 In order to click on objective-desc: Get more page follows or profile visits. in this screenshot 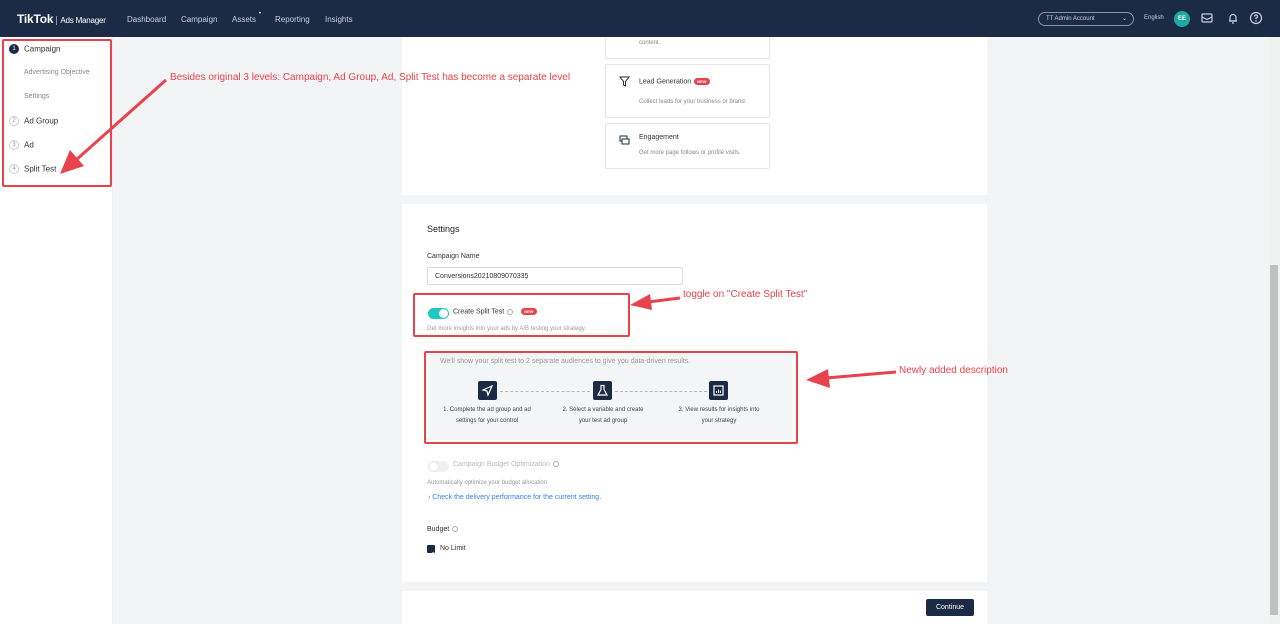, I will do `click(690, 153)`.